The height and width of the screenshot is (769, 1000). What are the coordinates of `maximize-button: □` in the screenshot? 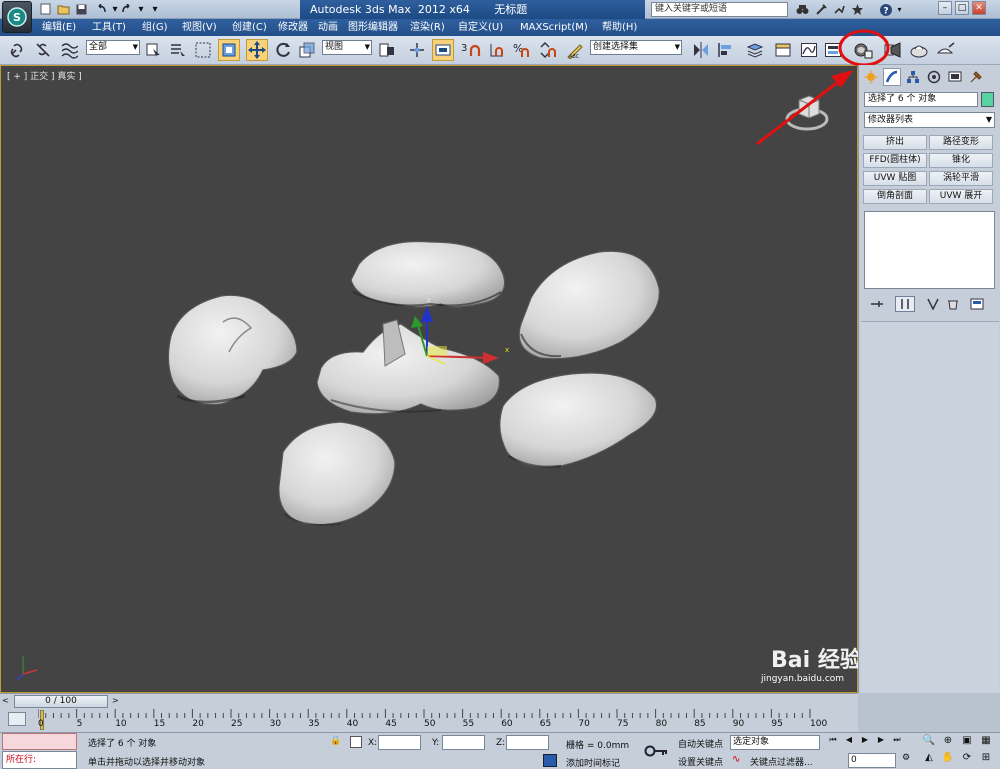 It's located at (962, 8).